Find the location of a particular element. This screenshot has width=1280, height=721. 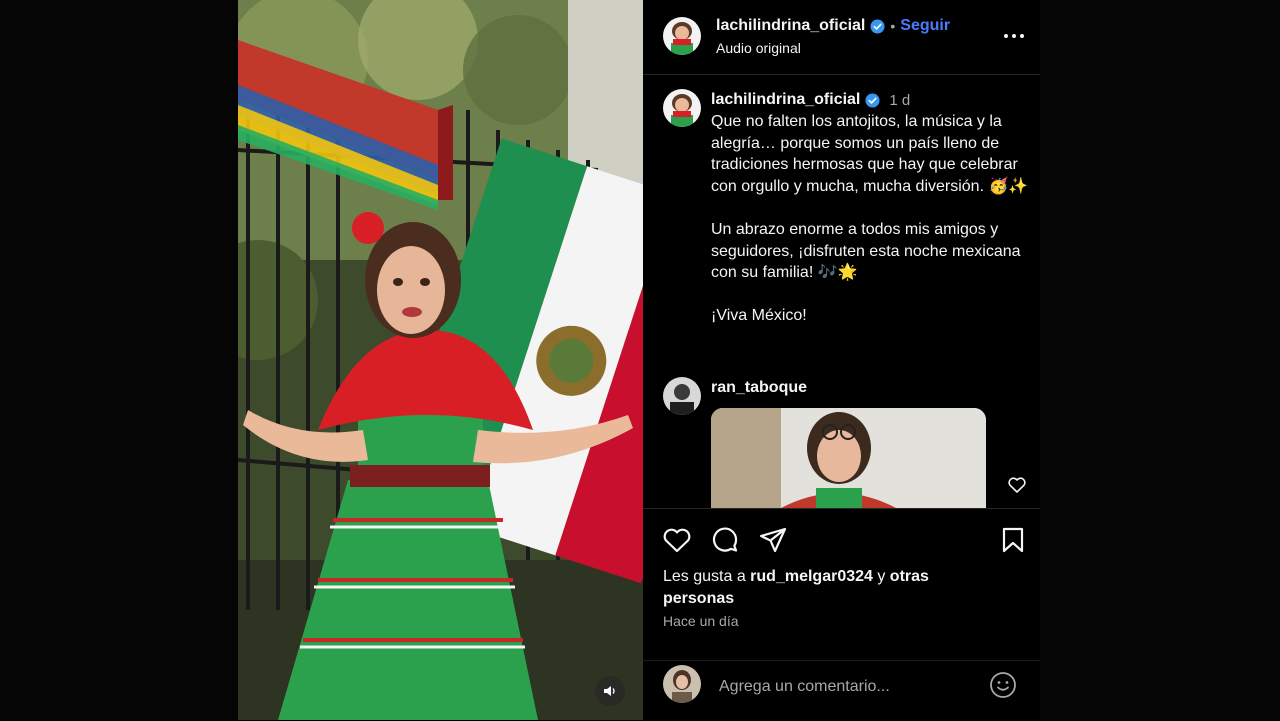

caption-author: lachilindrina_oficial 1 d is located at coordinates (810, 100).